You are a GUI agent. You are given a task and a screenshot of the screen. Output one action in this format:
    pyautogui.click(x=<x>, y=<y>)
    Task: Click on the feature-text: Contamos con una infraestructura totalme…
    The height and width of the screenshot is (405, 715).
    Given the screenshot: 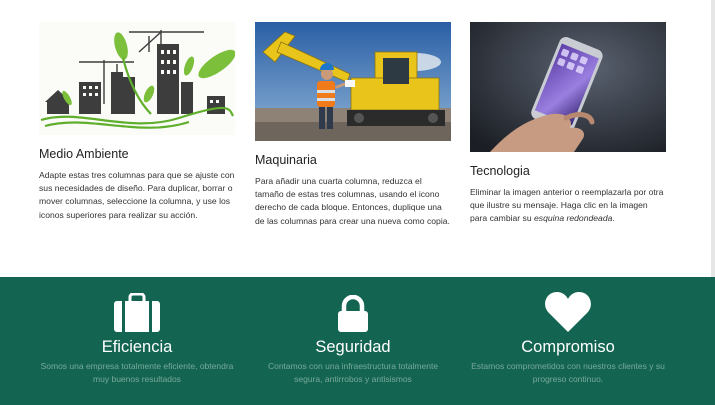 What is the action you would take?
    pyautogui.click(x=353, y=372)
    